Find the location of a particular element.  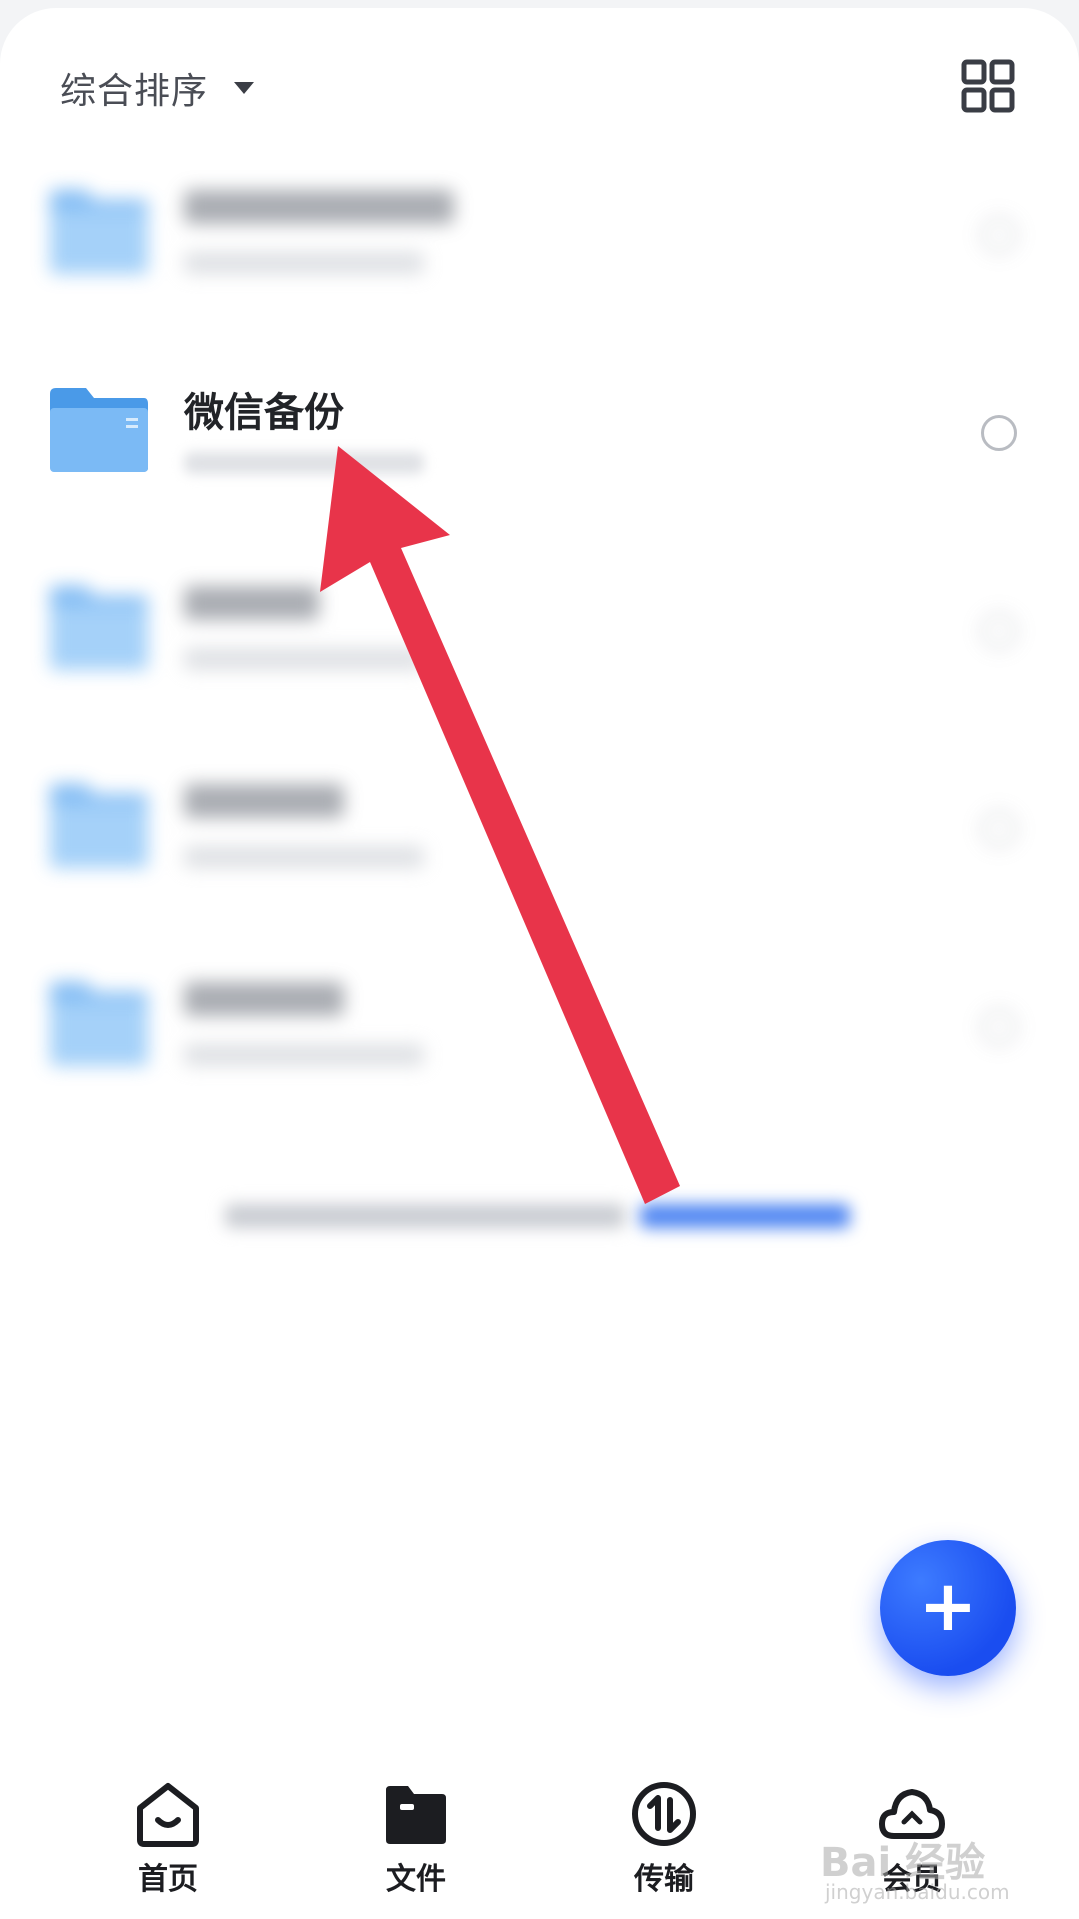

watermark-subtext: jingyan.baidu.com is located at coordinates (917, 1892).